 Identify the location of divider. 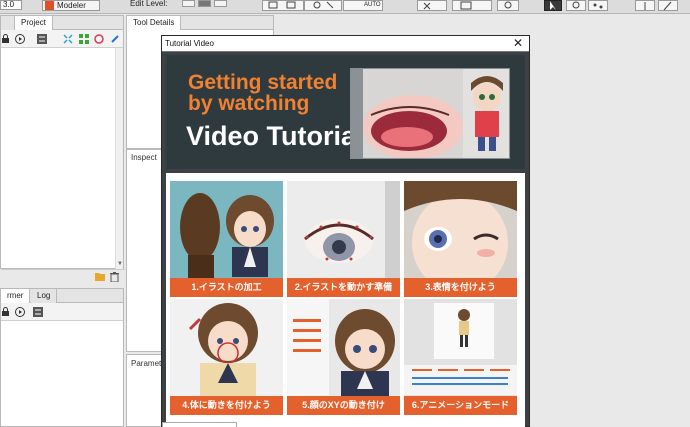
(63, 269).